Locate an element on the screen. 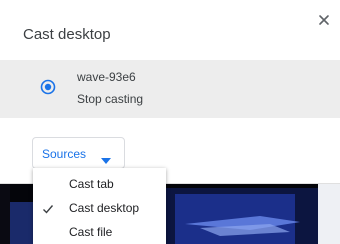  menu-item-cast-tab: Cast tab is located at coordinates (99, 184).